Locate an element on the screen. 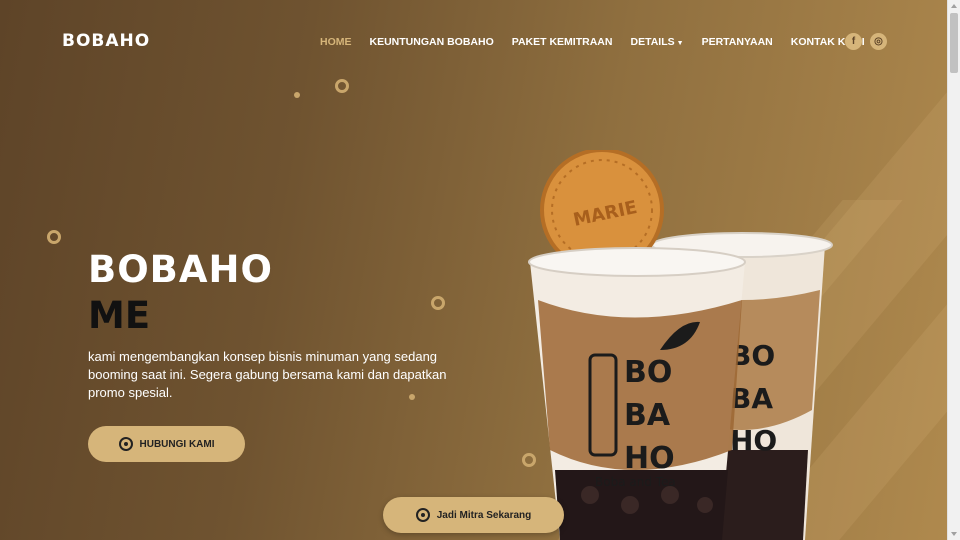 The width and height of the screenshot is (960, 540). nav-item-details-label: DETAILS is located at coordinates (652, 42).